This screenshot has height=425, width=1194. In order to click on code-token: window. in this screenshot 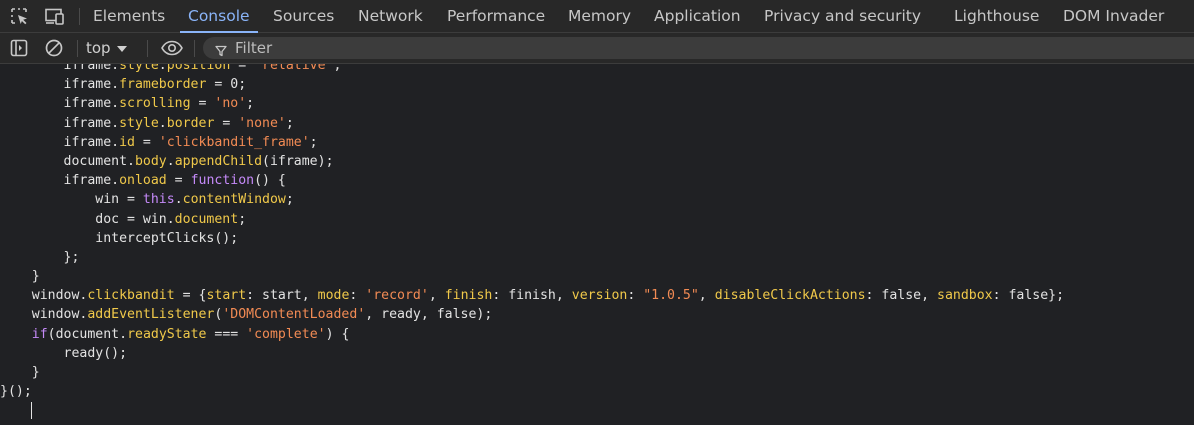, I will do `click(44, 296)`.